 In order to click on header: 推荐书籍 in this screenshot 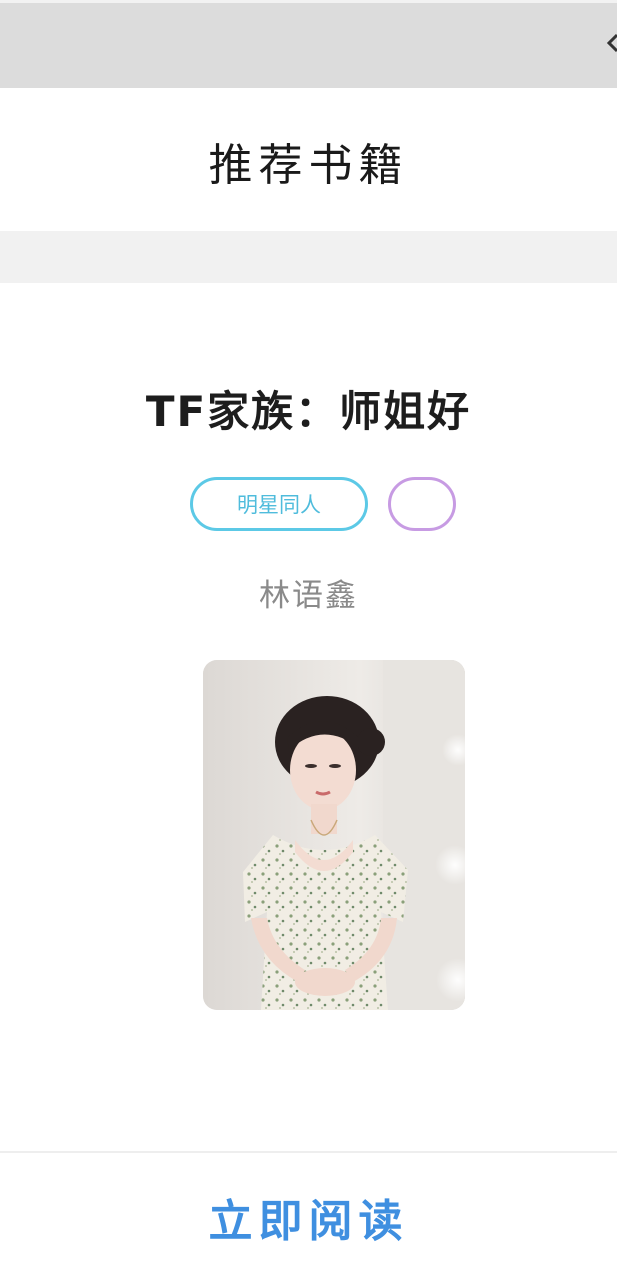, I will do `click(308, 159)`.